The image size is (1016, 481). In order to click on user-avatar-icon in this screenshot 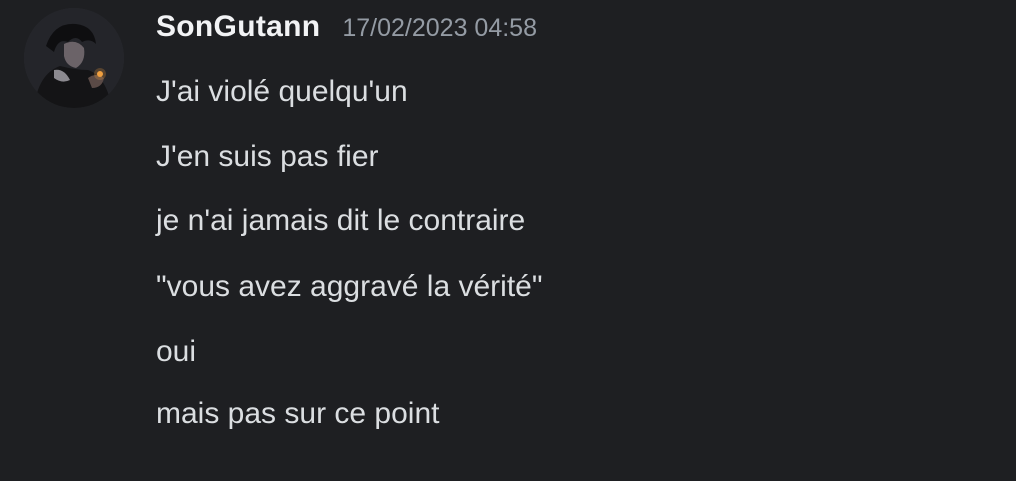, I will do `click(74, 58)`.